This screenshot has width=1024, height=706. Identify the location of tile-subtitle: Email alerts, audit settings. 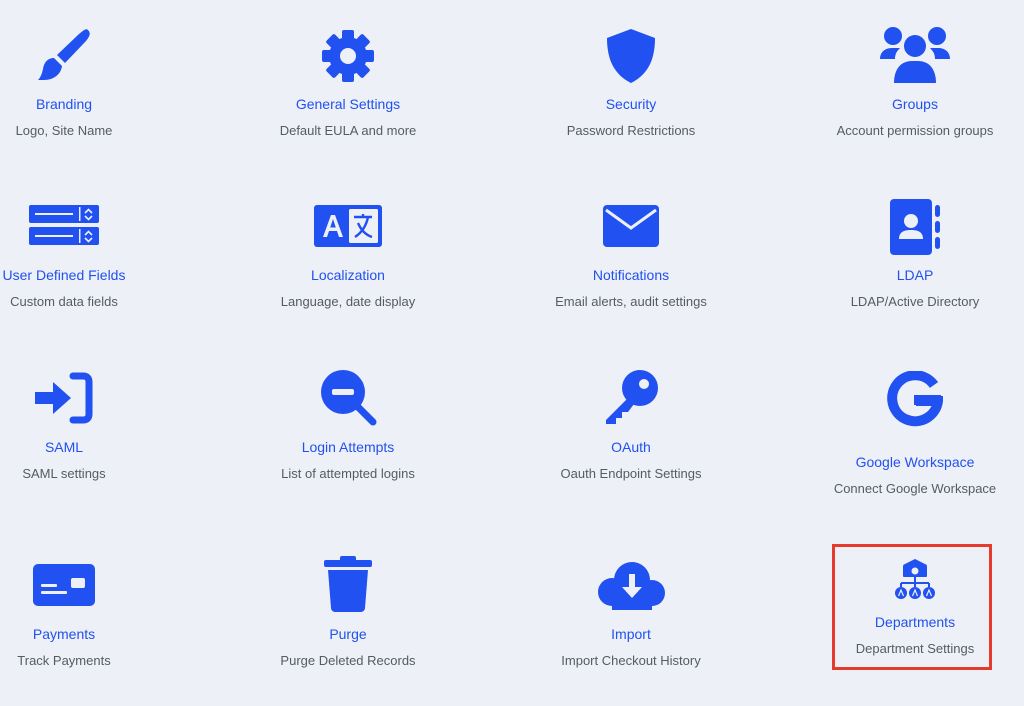
(631, 301).